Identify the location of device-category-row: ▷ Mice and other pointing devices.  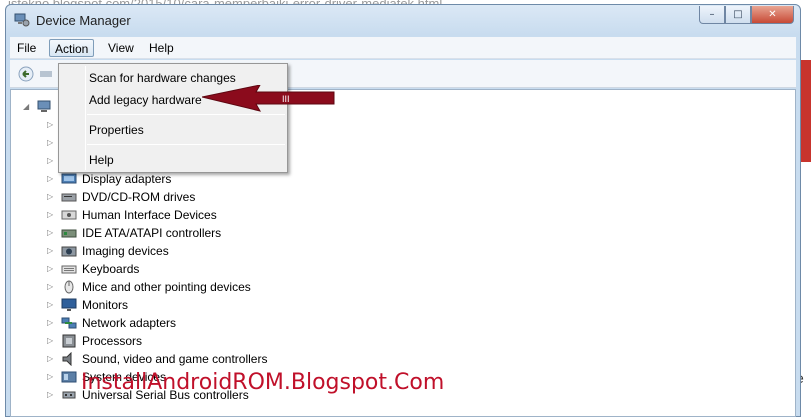
(149, 287).